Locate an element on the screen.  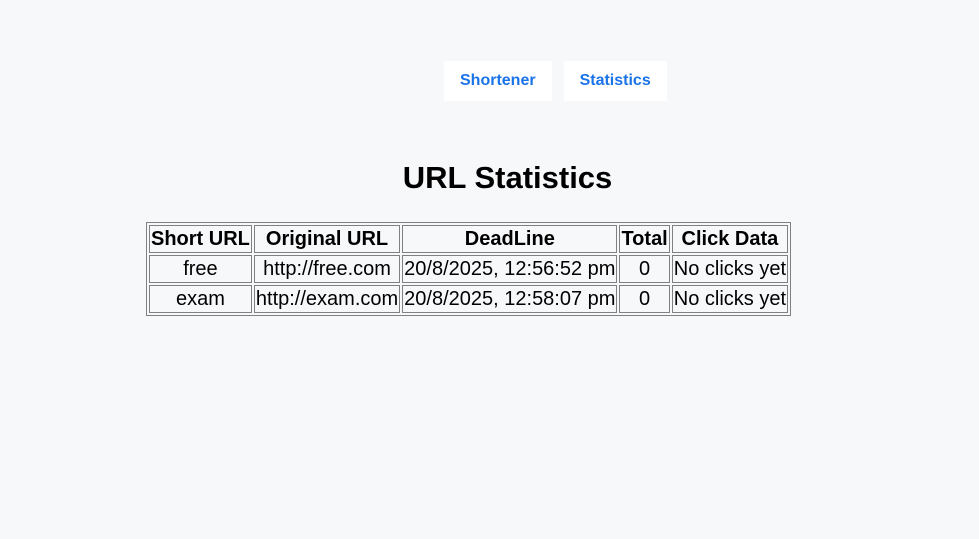
header-short-url: Short URL is located at coordinates (200, 239).